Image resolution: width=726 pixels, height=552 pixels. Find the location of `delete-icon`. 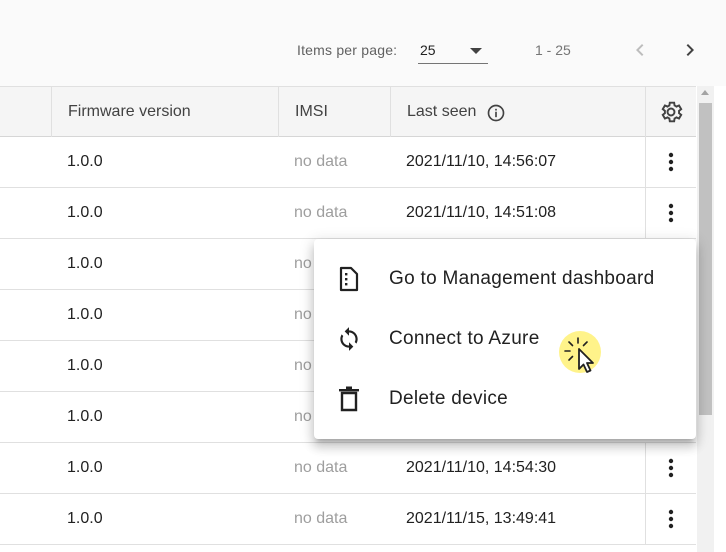

delete-icon is located at coordinates (349, 399).